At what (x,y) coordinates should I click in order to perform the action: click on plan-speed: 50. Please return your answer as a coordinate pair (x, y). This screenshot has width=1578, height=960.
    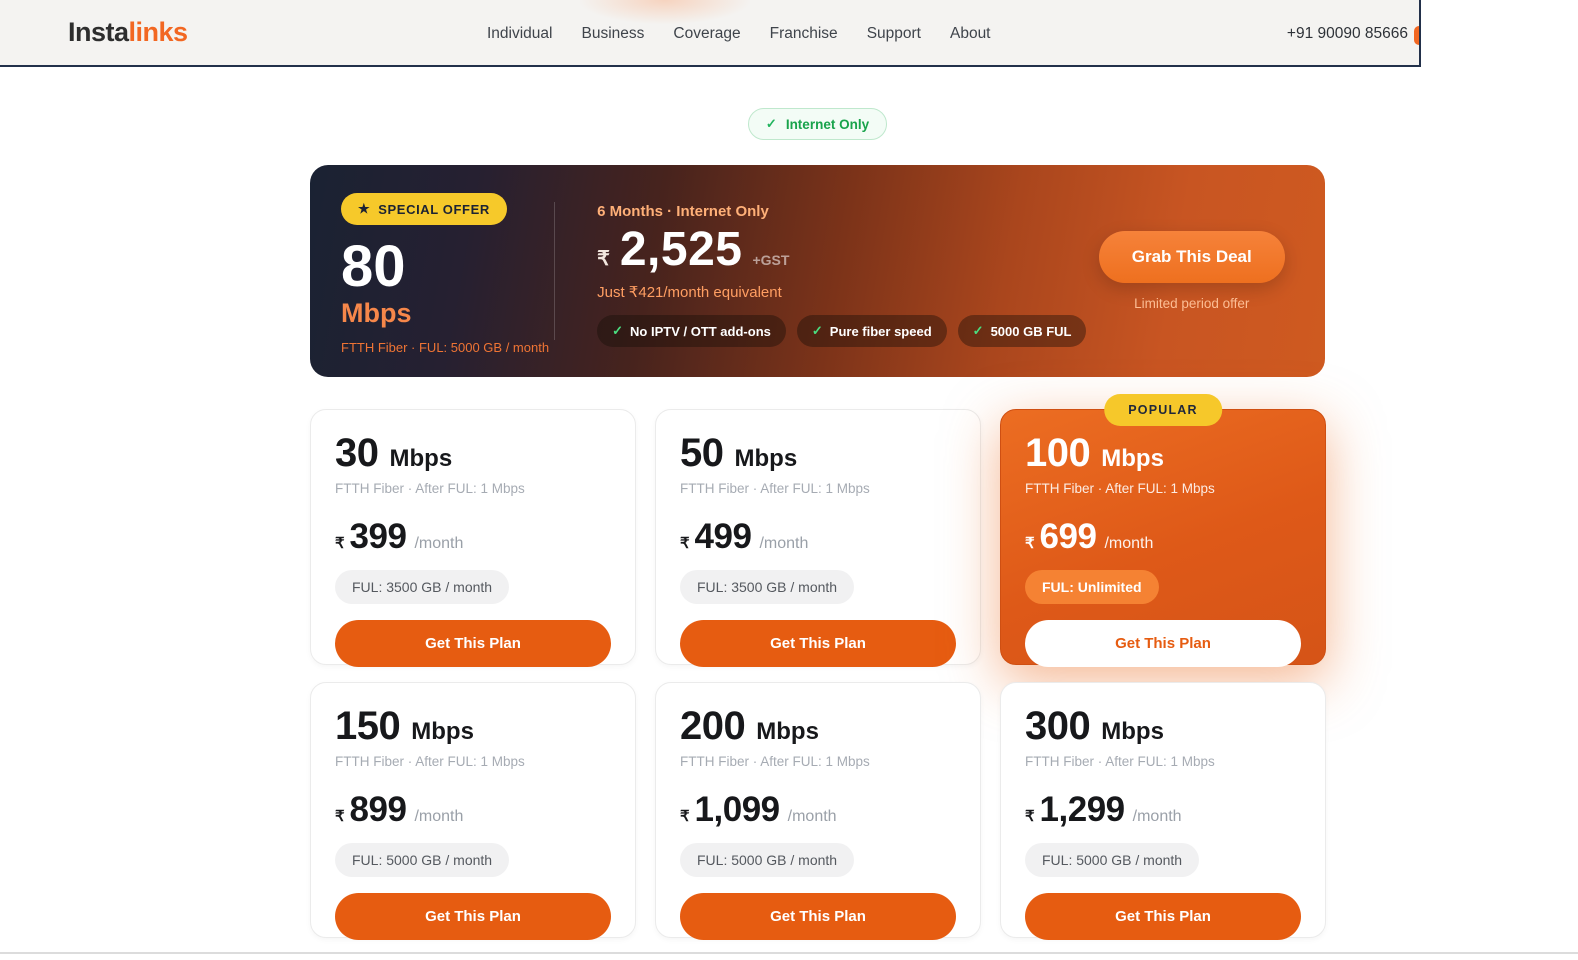
    Looking at the image, I should click on (702, 453).